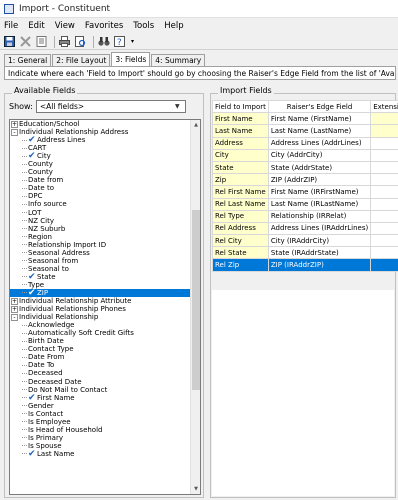 The image size is (398, 500). Describe the element at coordinates (101, 390) in the screenshot. I see `tree-item: Do Not Mail to Contact` at that location.